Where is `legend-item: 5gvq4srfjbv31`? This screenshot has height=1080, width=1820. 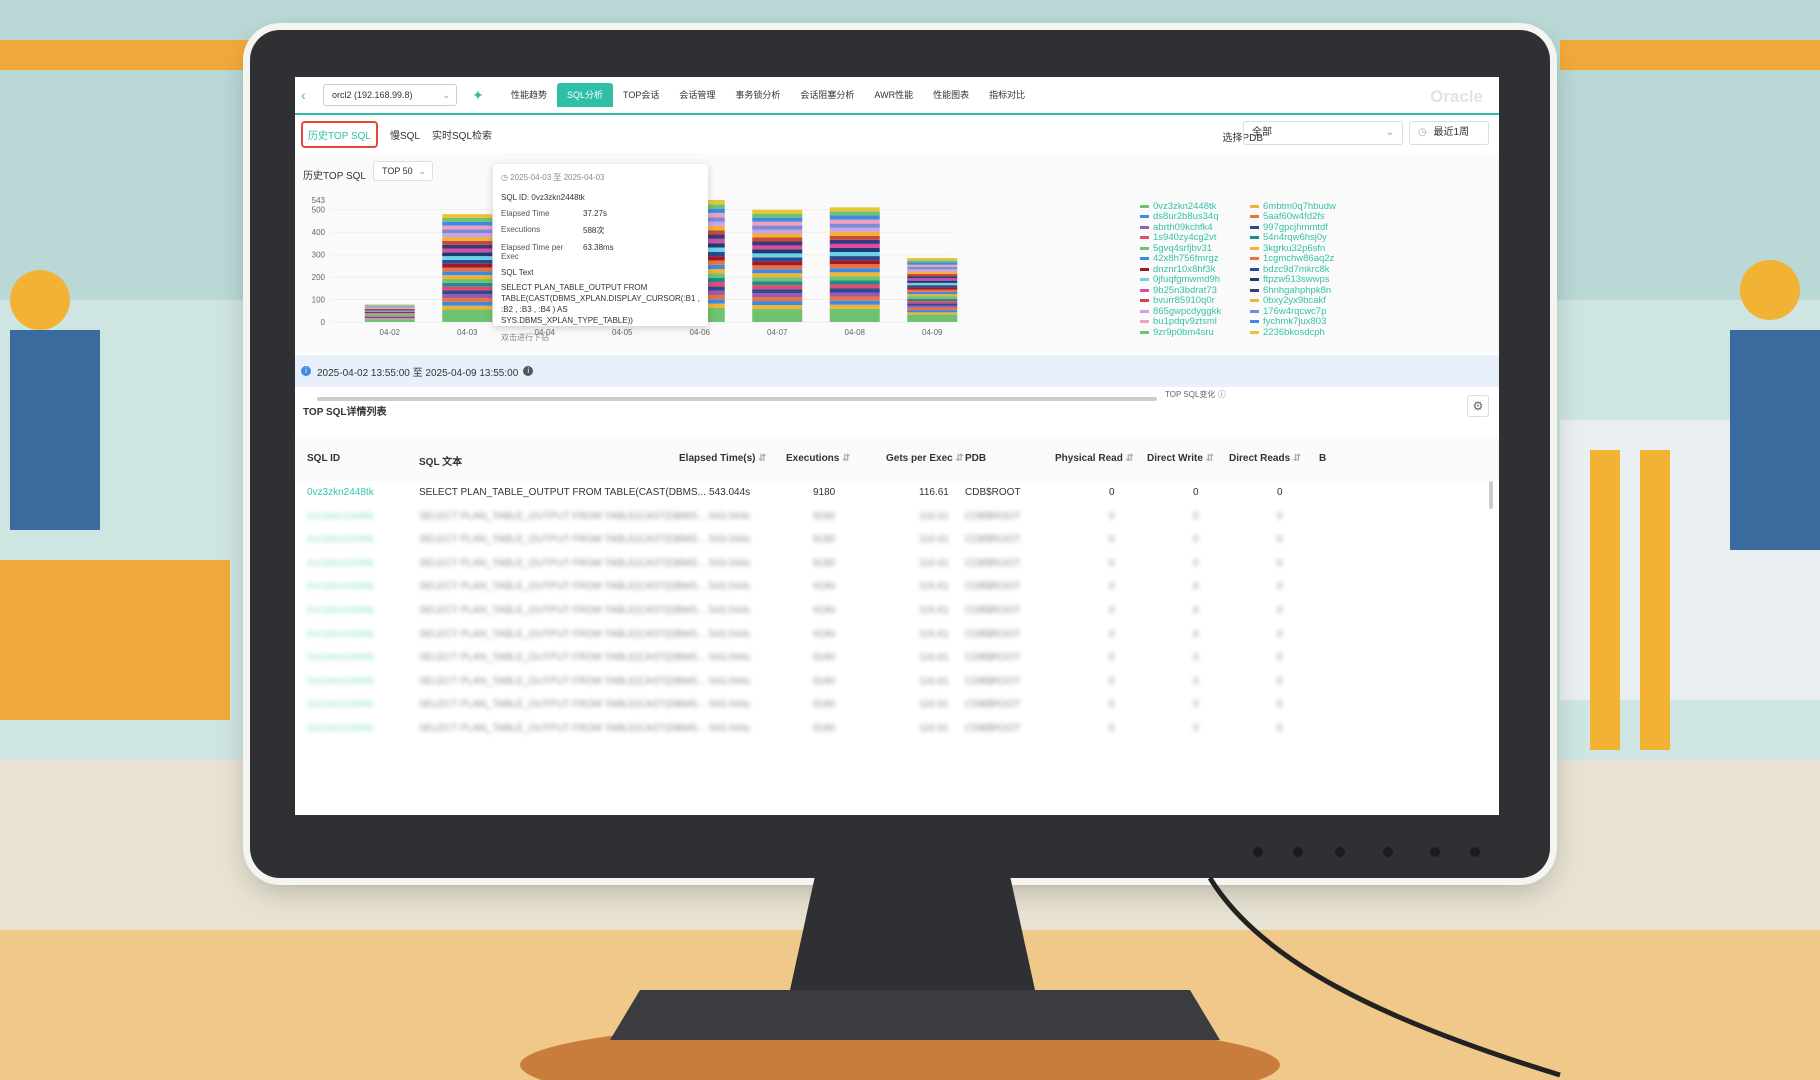 legend-item: 5gvq4srfjbv31 is located at coordinates (1190, 248).